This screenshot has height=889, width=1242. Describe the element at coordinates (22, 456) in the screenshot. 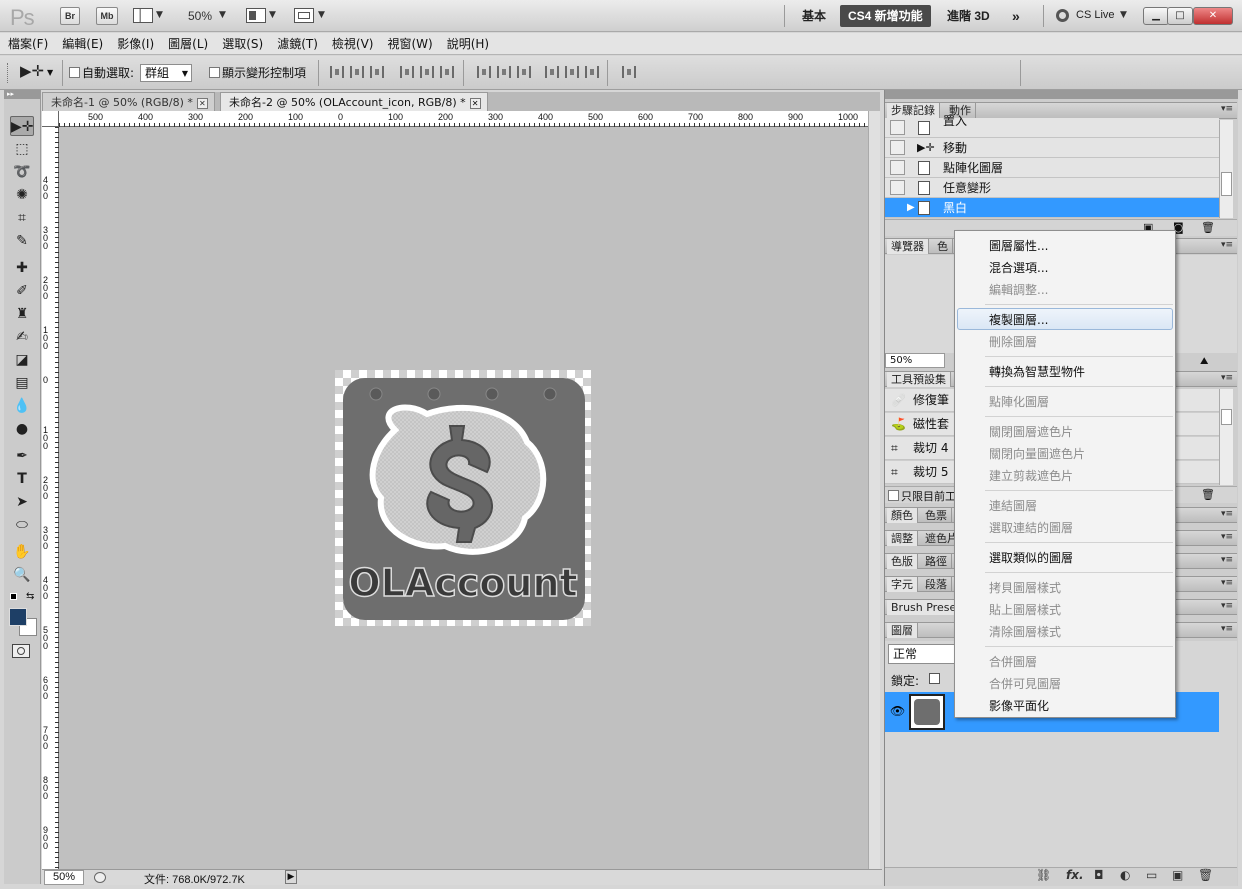

I see `pen-tool-icon: ✒` at that location.